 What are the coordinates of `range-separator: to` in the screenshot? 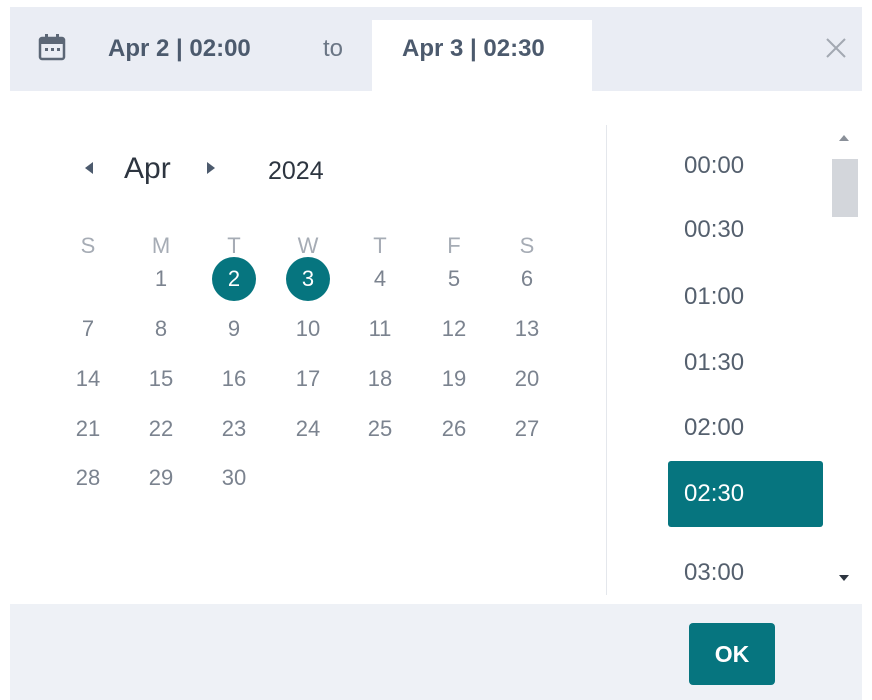 It's located at (333, 48).